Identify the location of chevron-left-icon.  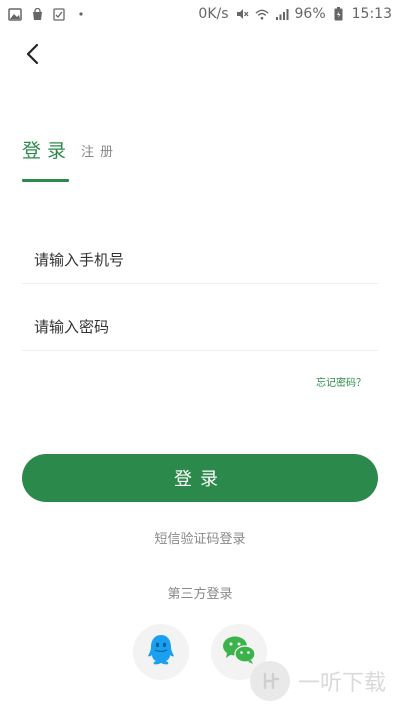
(32, 56).